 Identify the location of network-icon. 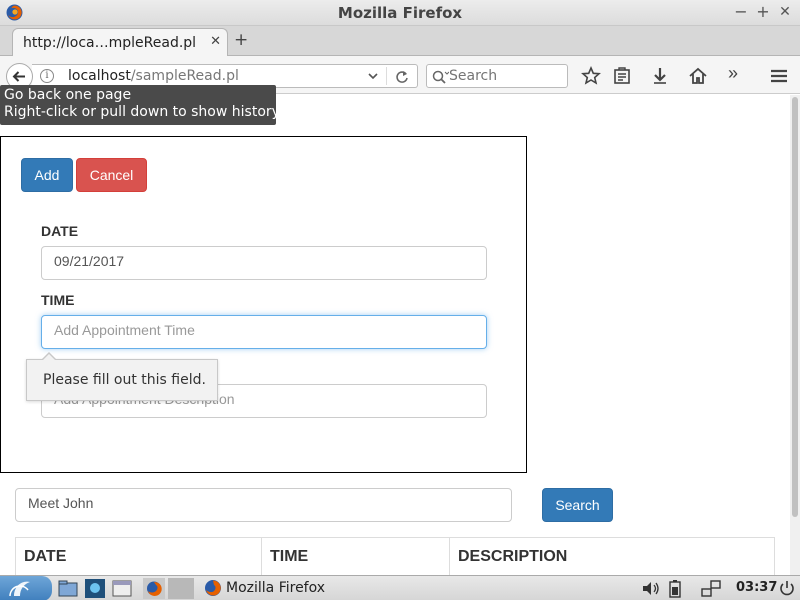
(711, 588).